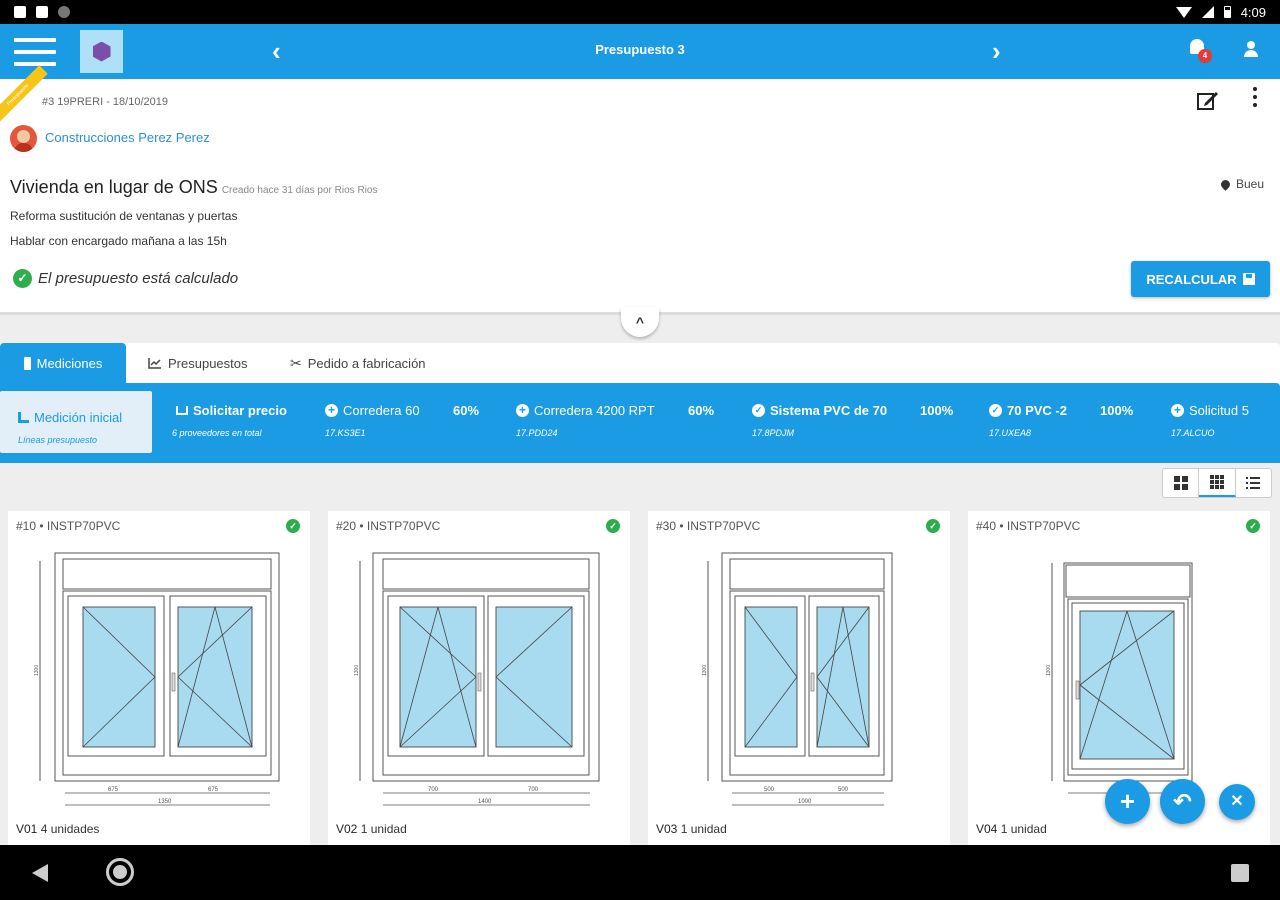 The image size is (1280, 900). What do you see at coordinates (366, 363) in the screenshot?
I see `tab-label: Pedido a fabricación` at bounding box center [366, 363].